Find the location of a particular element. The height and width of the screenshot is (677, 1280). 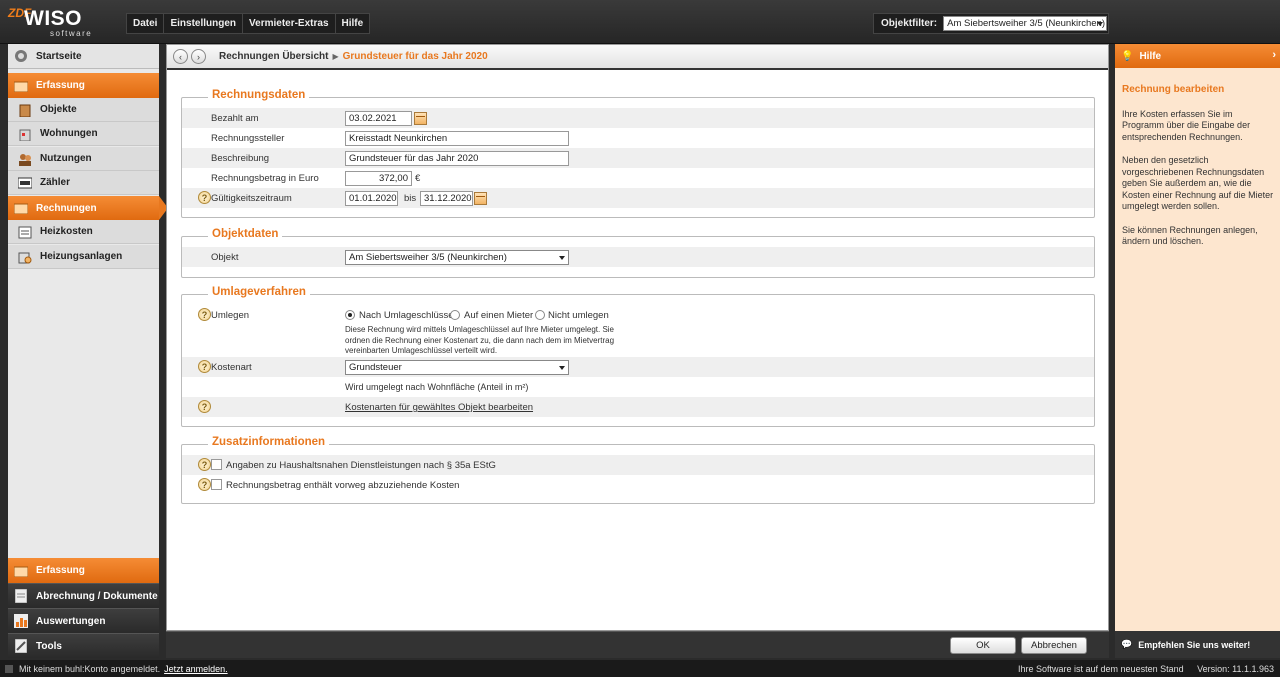

sidebar-item-label: Rechnungen is located at coordinates (66, 208).